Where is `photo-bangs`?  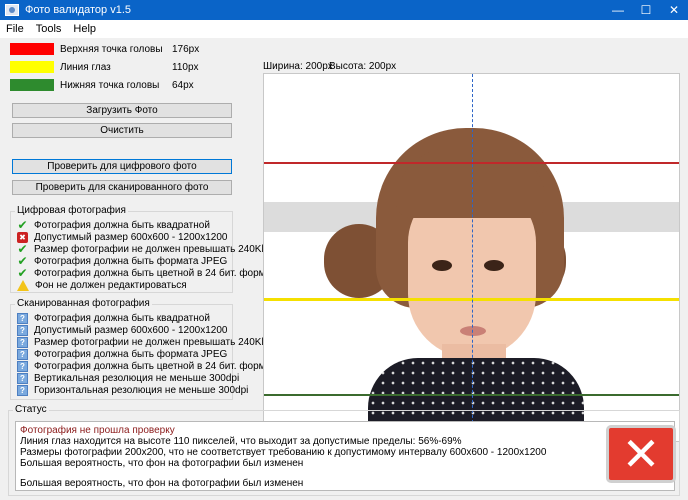 photo-bangs is located at coordinates (471, 183).